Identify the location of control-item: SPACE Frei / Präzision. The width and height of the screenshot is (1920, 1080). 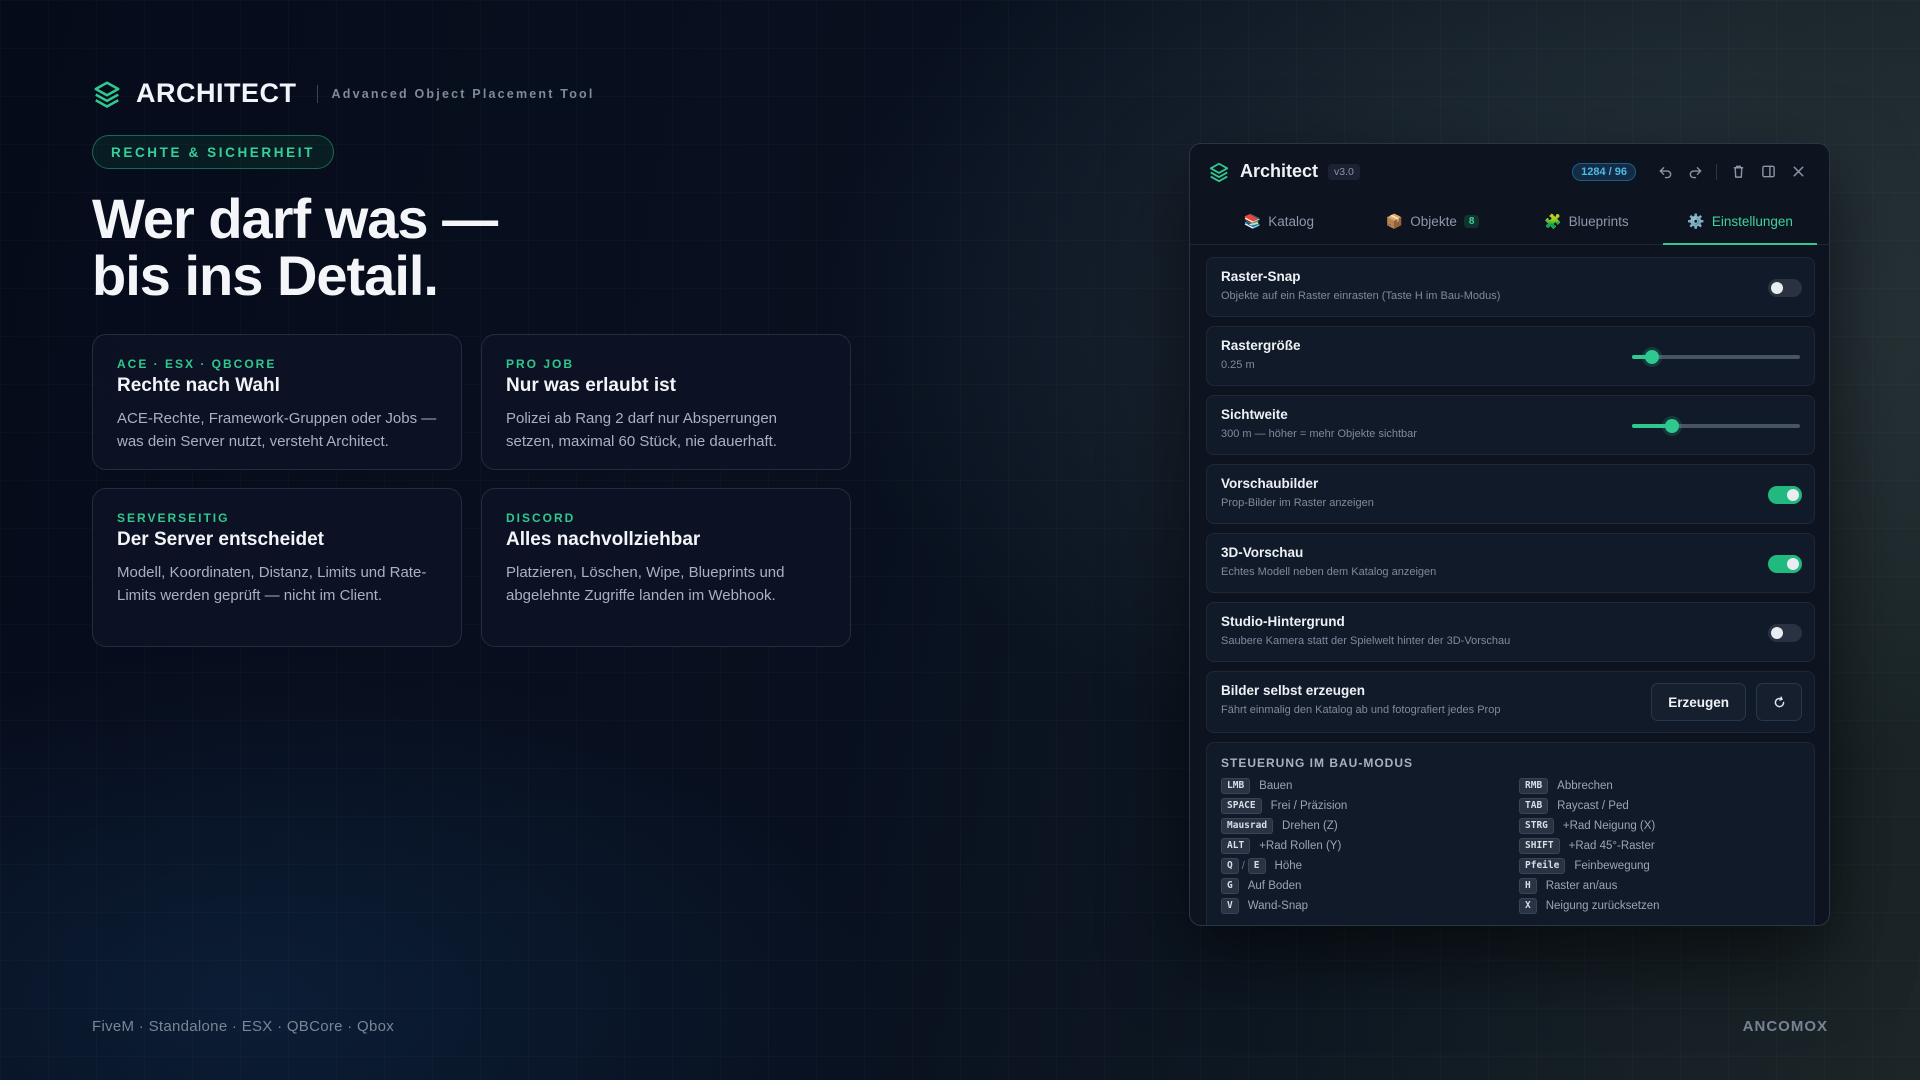
(1370, 806).